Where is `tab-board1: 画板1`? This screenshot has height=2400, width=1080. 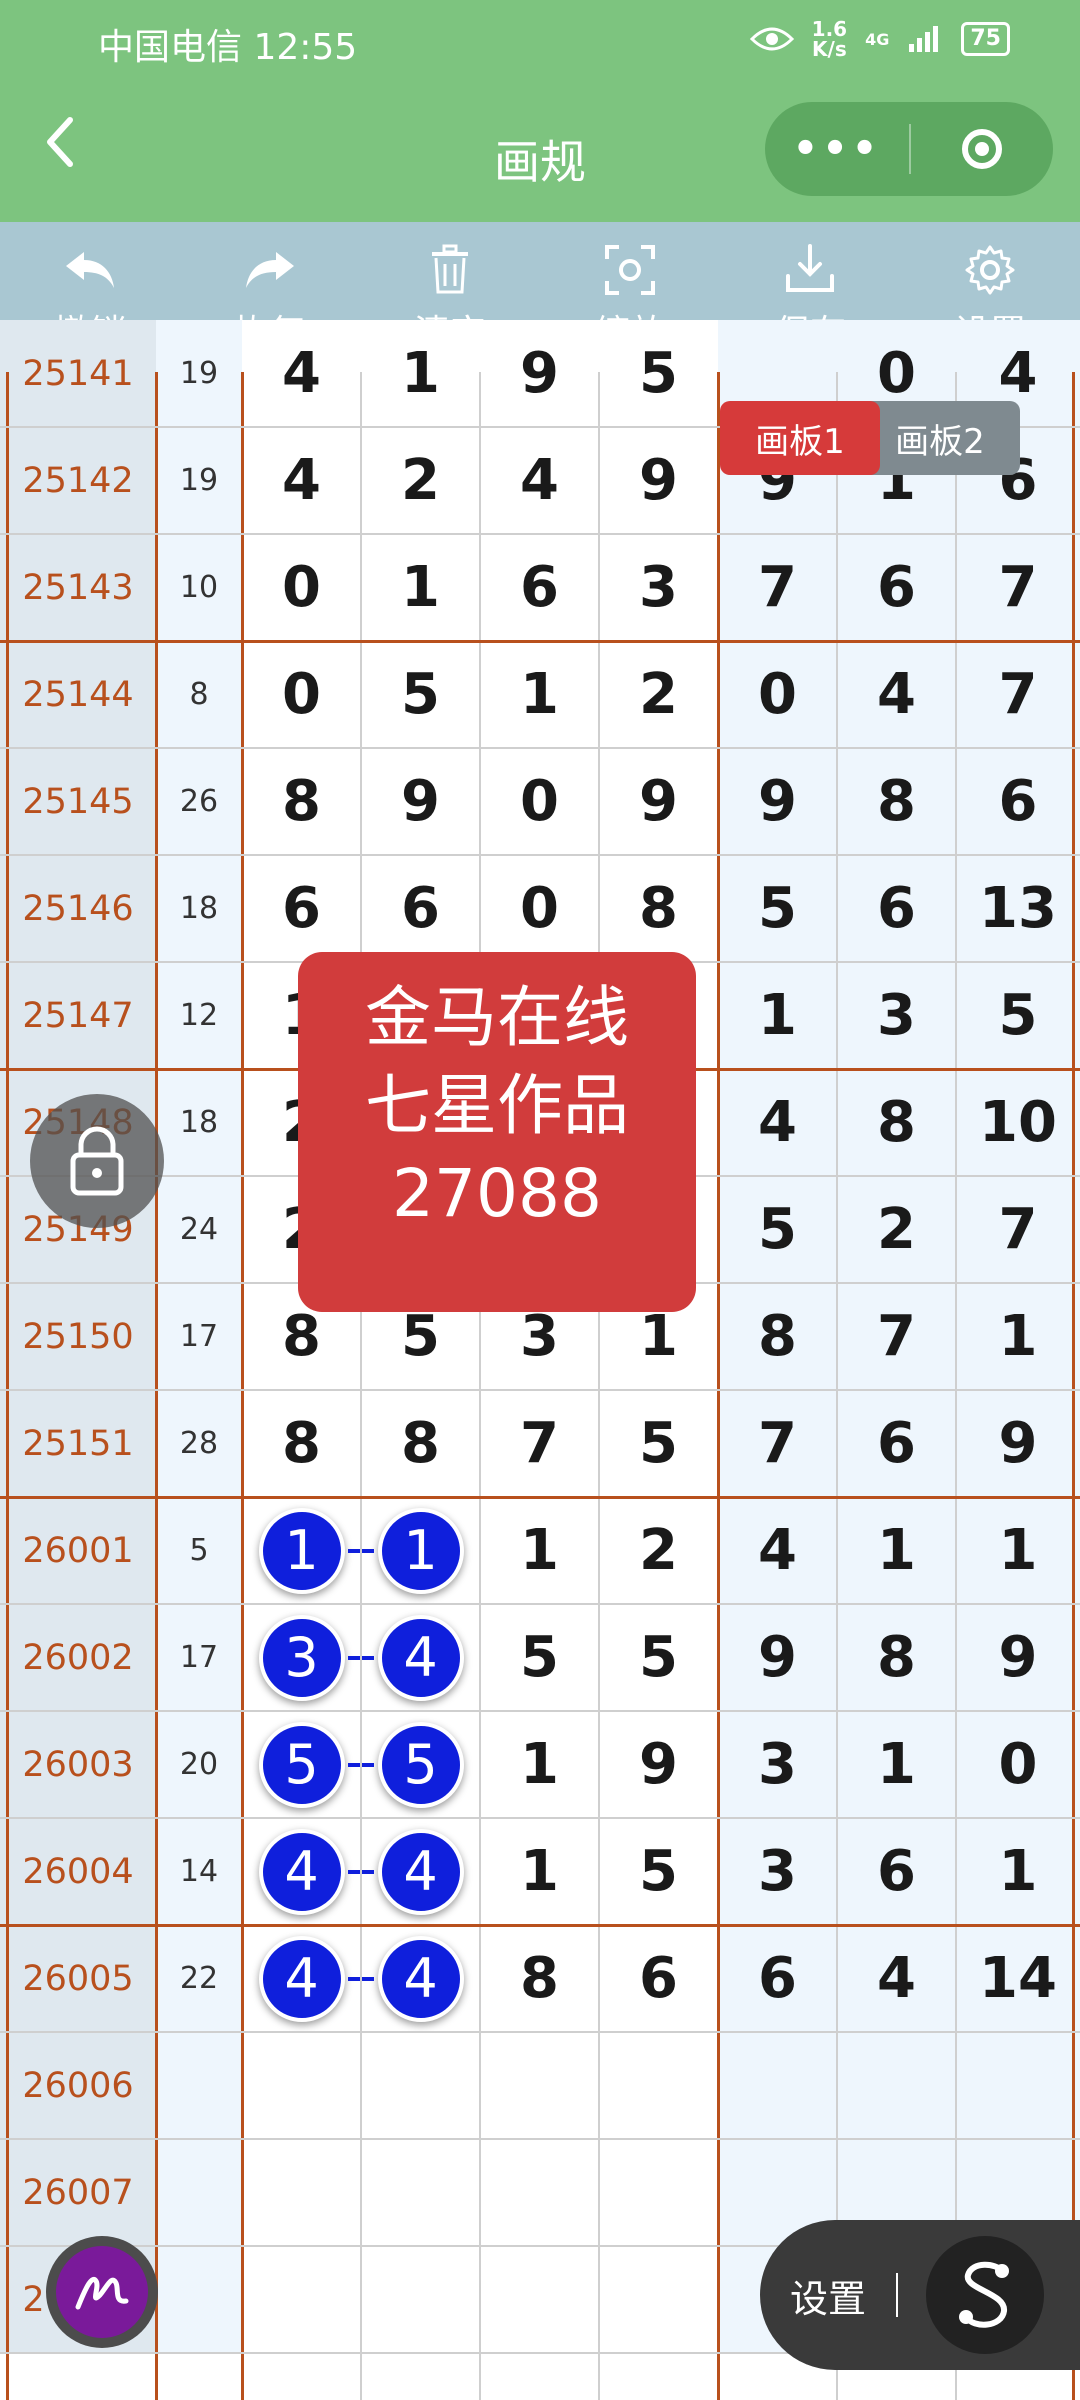
tab-board1: 画板1 is located at coordinates (800, 438).